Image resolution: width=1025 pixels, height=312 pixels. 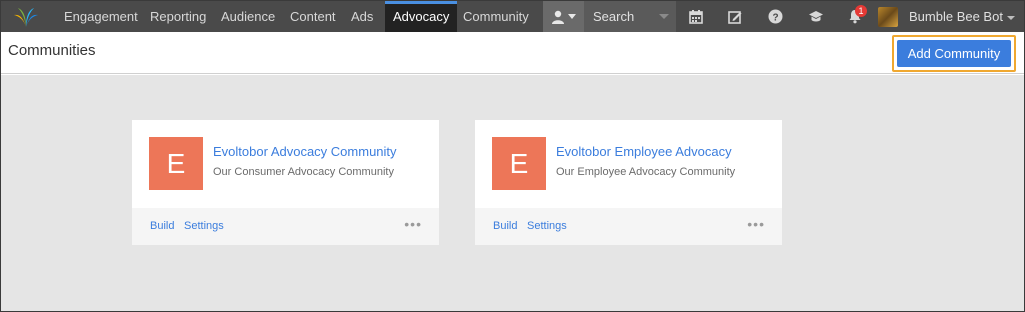 What do you see at coordinates (888, 17) in the screenshot?
I see `avatar` at bounding box center [888, 17].